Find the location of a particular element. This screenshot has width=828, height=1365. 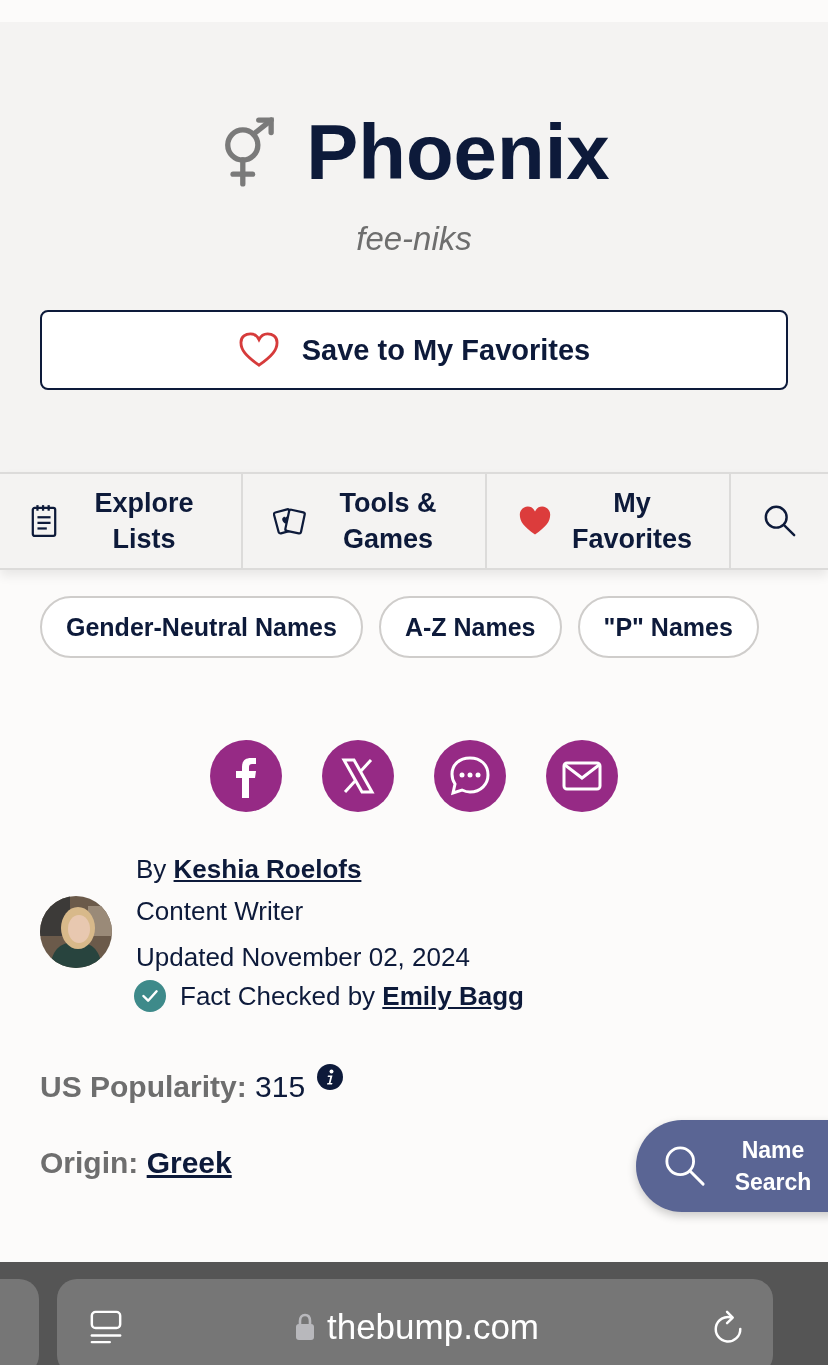

fact-checker-link: Emily Bagg is located at coordinates (453, 996).